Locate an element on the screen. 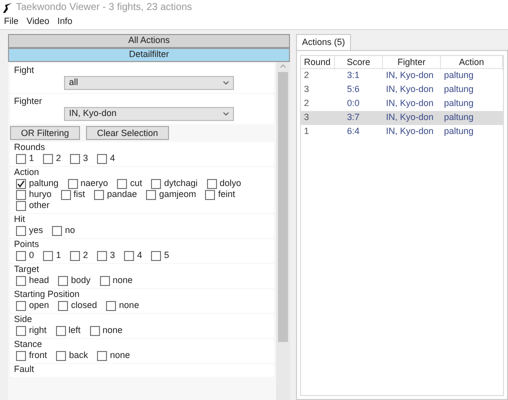 This screenshot has height=400, width=508. scrollbar is located at coordinates (283, 231).